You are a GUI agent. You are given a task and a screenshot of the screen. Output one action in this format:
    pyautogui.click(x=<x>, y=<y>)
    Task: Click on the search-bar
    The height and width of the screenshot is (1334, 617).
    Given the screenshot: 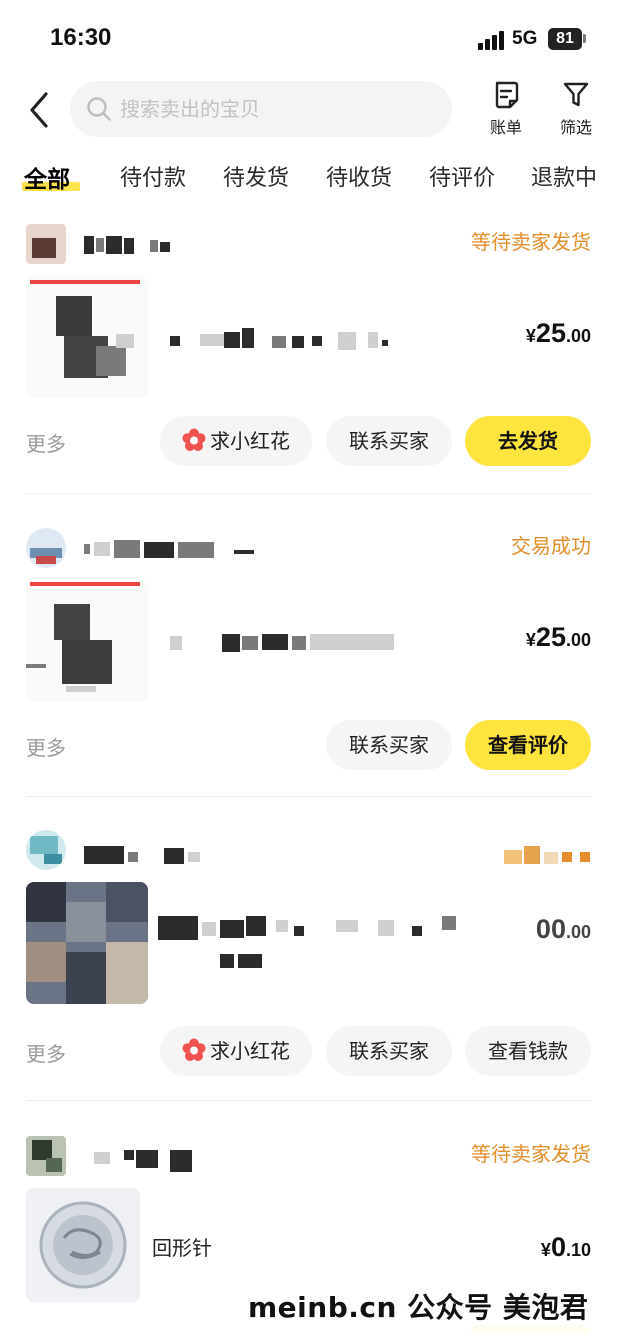 What is the action you would take?
    pyautogui.click(x=261, y=109)
    